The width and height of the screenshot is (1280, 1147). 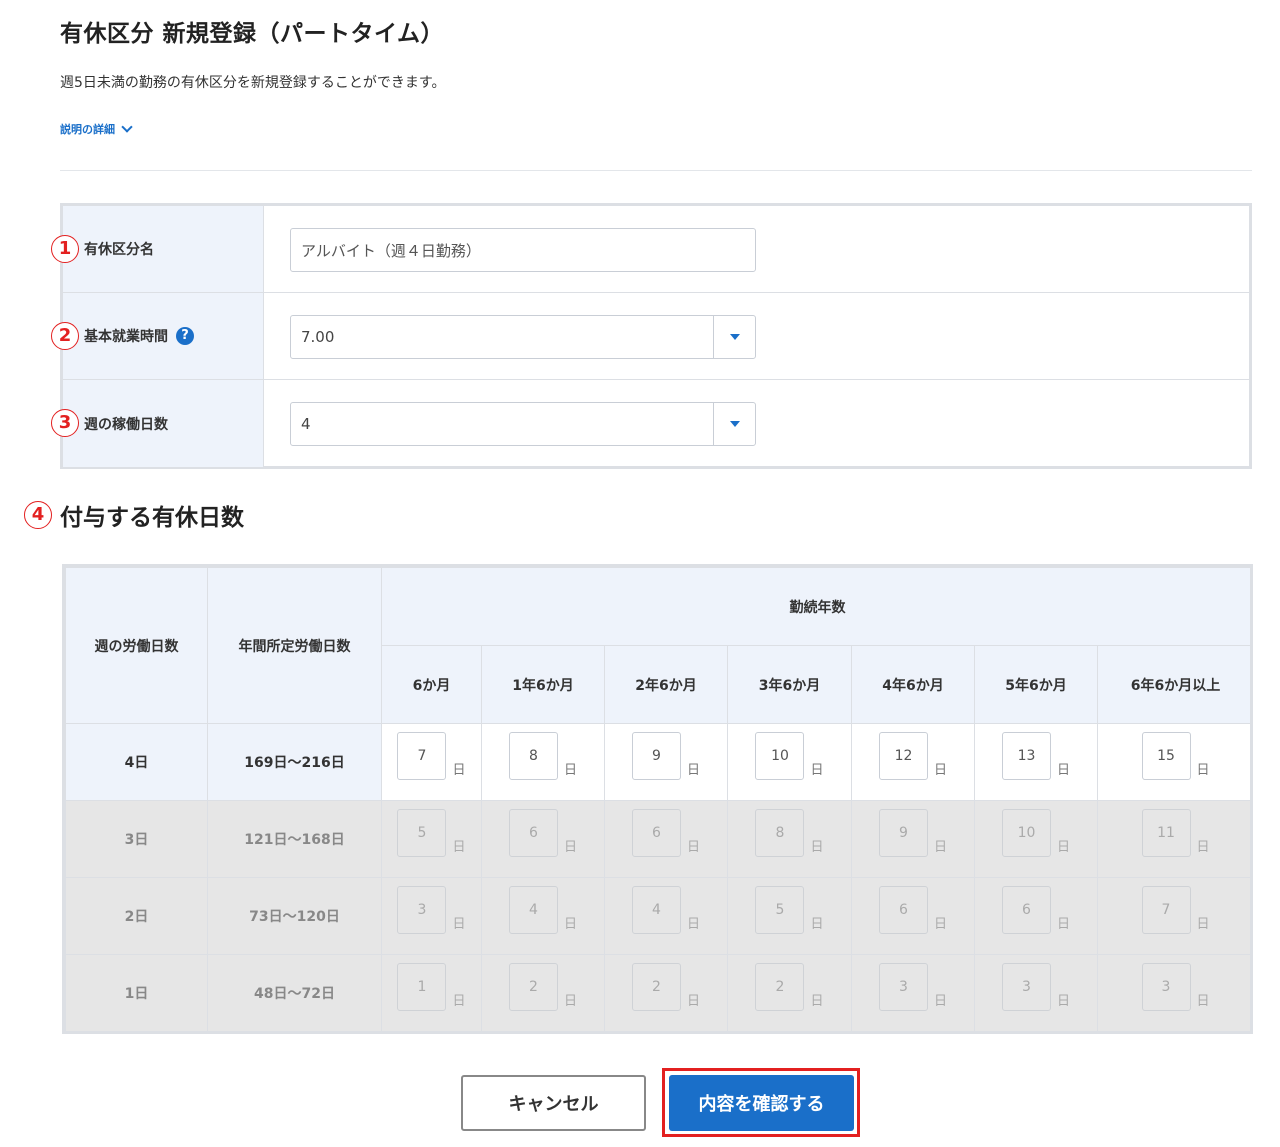 What do you see at coordinates (523, 424) in the screenshot?
I see `days-select: 4` at bounding box center [523, 424].